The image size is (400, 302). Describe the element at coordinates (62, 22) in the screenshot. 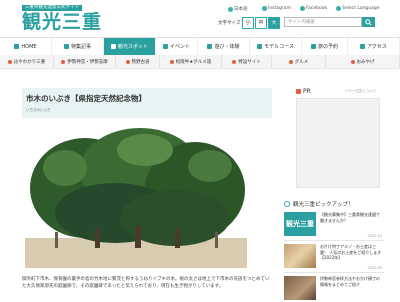

I see `site-logo: 観光三重` at that location.